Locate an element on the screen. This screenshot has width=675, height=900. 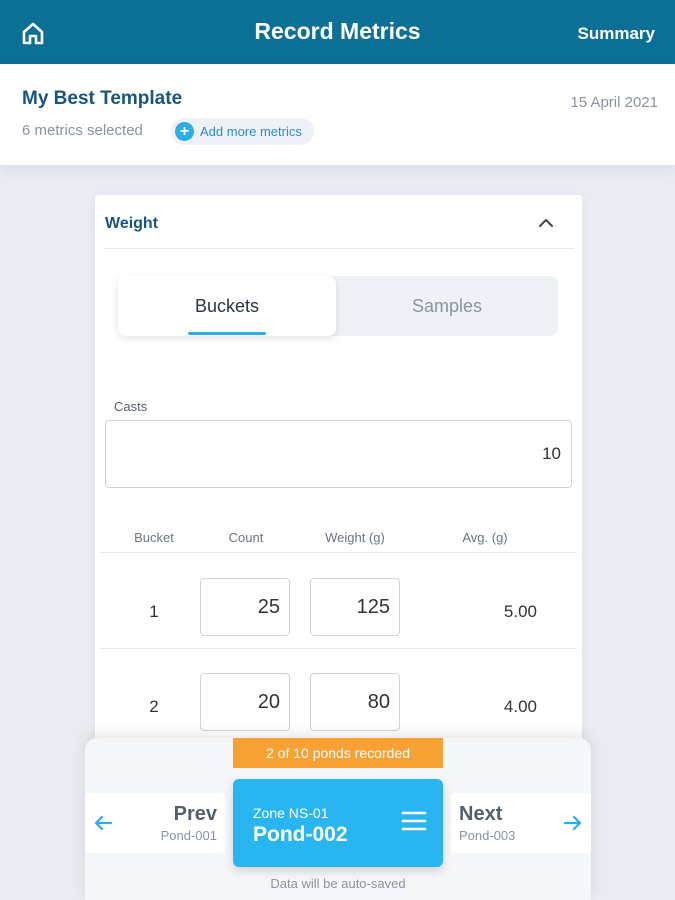
current-pond-card: Zone NS-01 Pond-002 is located at coordinates (338, 823).